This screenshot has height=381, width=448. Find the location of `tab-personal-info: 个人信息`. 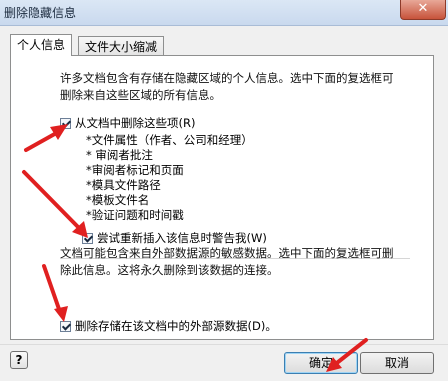

tab-personal-info: 个人信息 is located at coordinates (41, 45).